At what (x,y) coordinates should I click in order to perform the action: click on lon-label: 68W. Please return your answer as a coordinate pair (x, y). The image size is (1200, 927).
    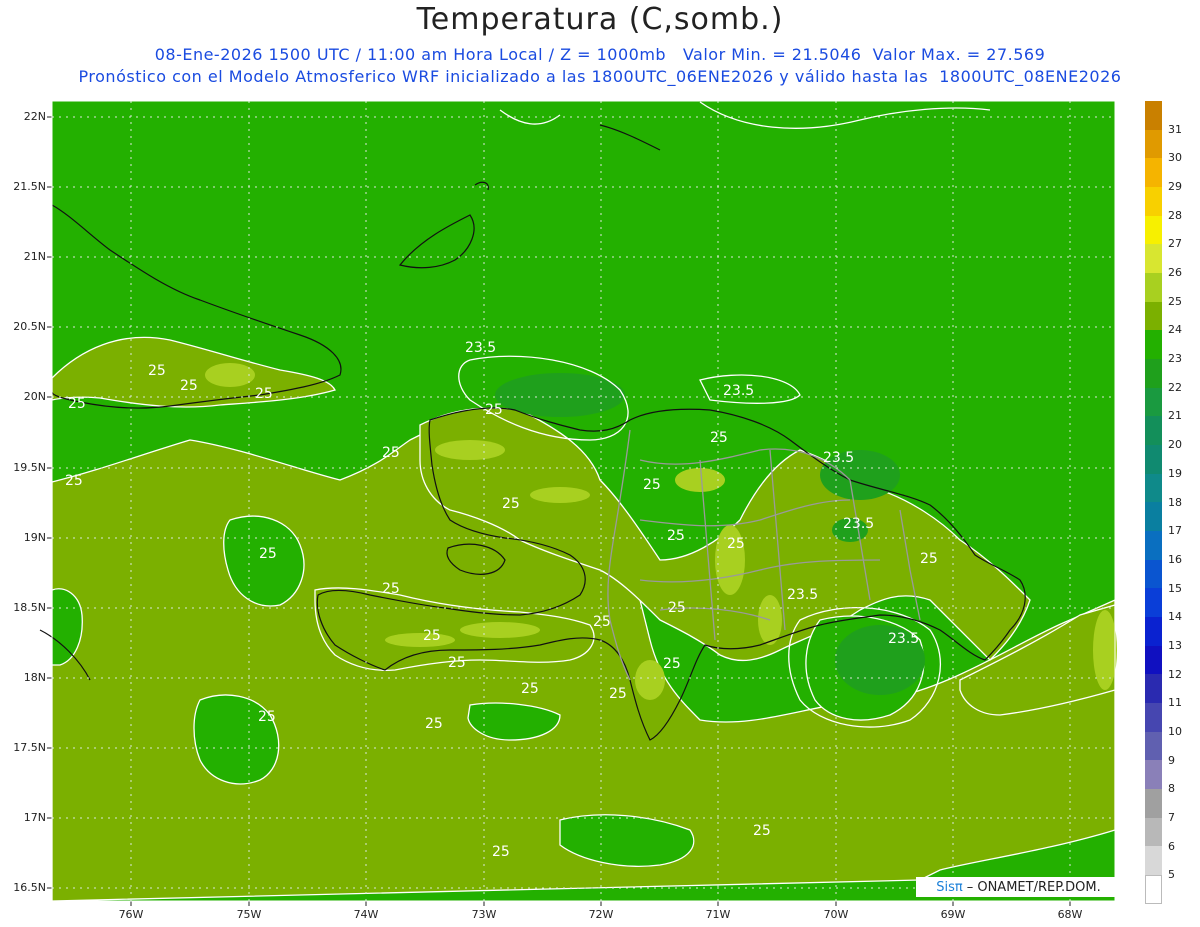
    Looking at the image, I should click on (1070, 914).